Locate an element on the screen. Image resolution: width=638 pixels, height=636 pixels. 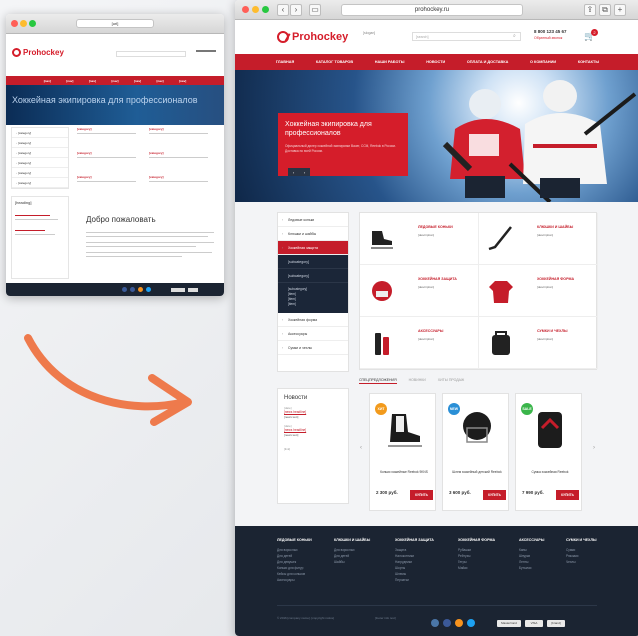
sidebar-item: Хоккейная форма is located at coordinates (313, 320).